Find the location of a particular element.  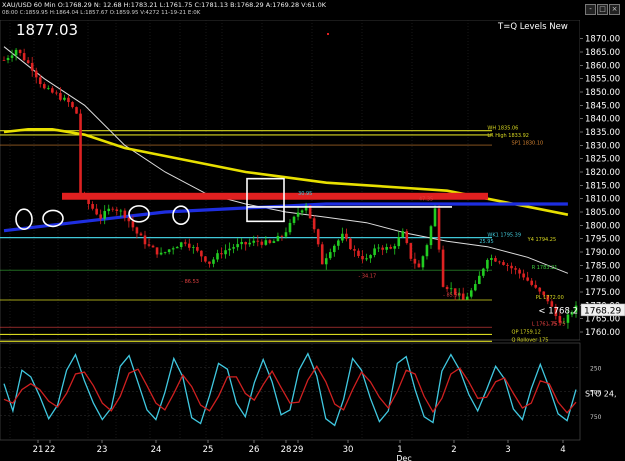

price-tick-label: 1865.00 is located at coordinates (602, 53).